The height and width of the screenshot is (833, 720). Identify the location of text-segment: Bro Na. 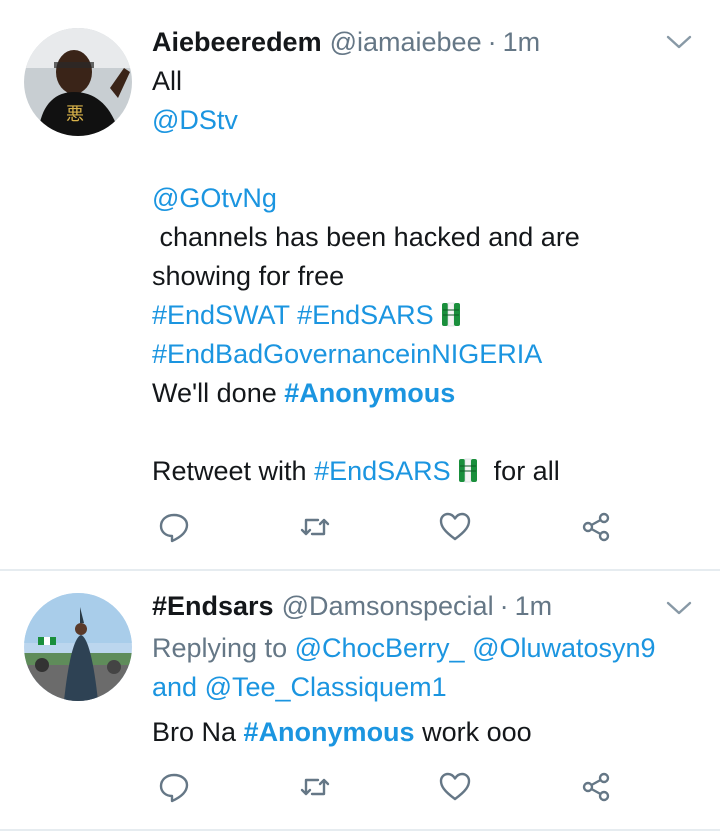
(198, 732).